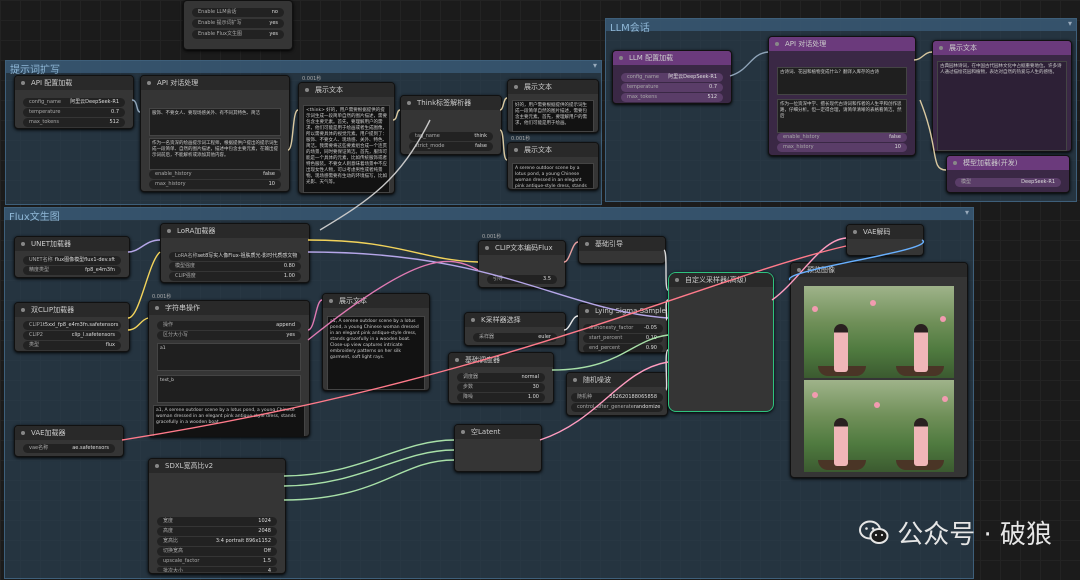 The width and height of the screenshot is (1080, 580). I want to click on watermark: 公众号 · 破狼, so click(955, 532).